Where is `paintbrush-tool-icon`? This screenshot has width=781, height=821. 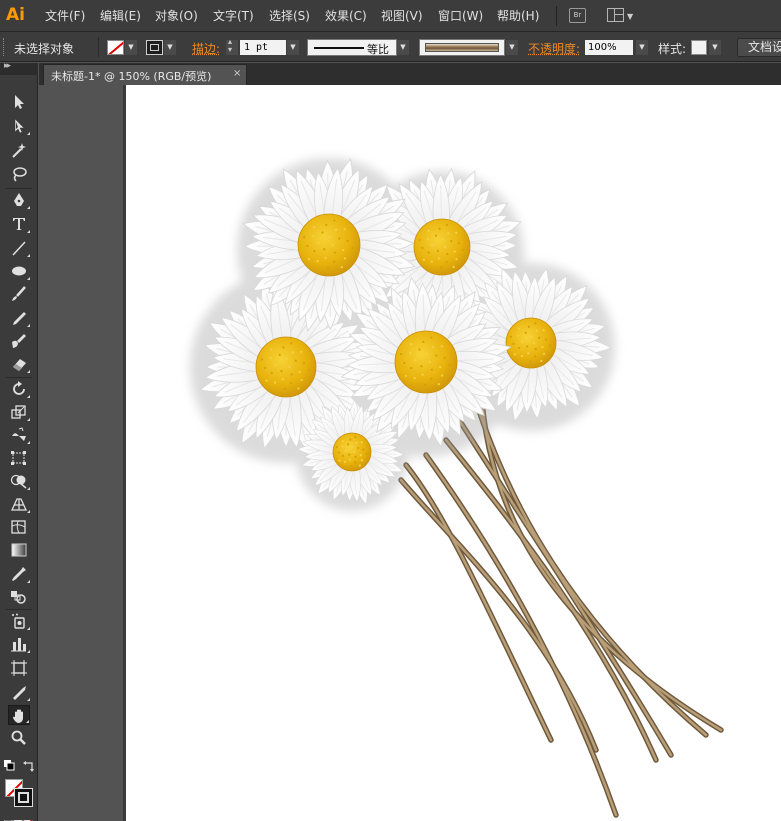 paintbrush-tool-icon is located at coordinates (19, 293).